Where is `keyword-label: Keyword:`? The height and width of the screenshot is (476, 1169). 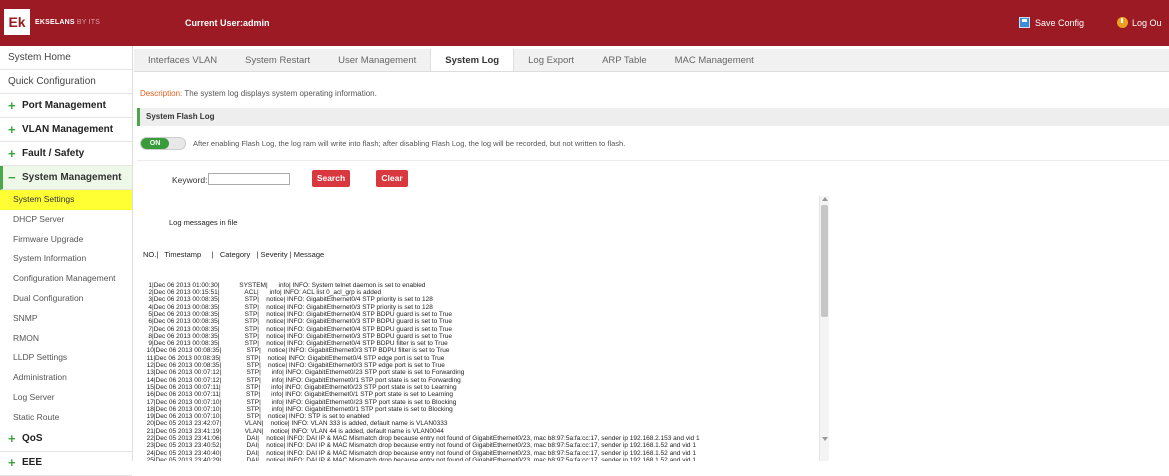
keyword-label: Keyword: is located at coordinates (190, 180).